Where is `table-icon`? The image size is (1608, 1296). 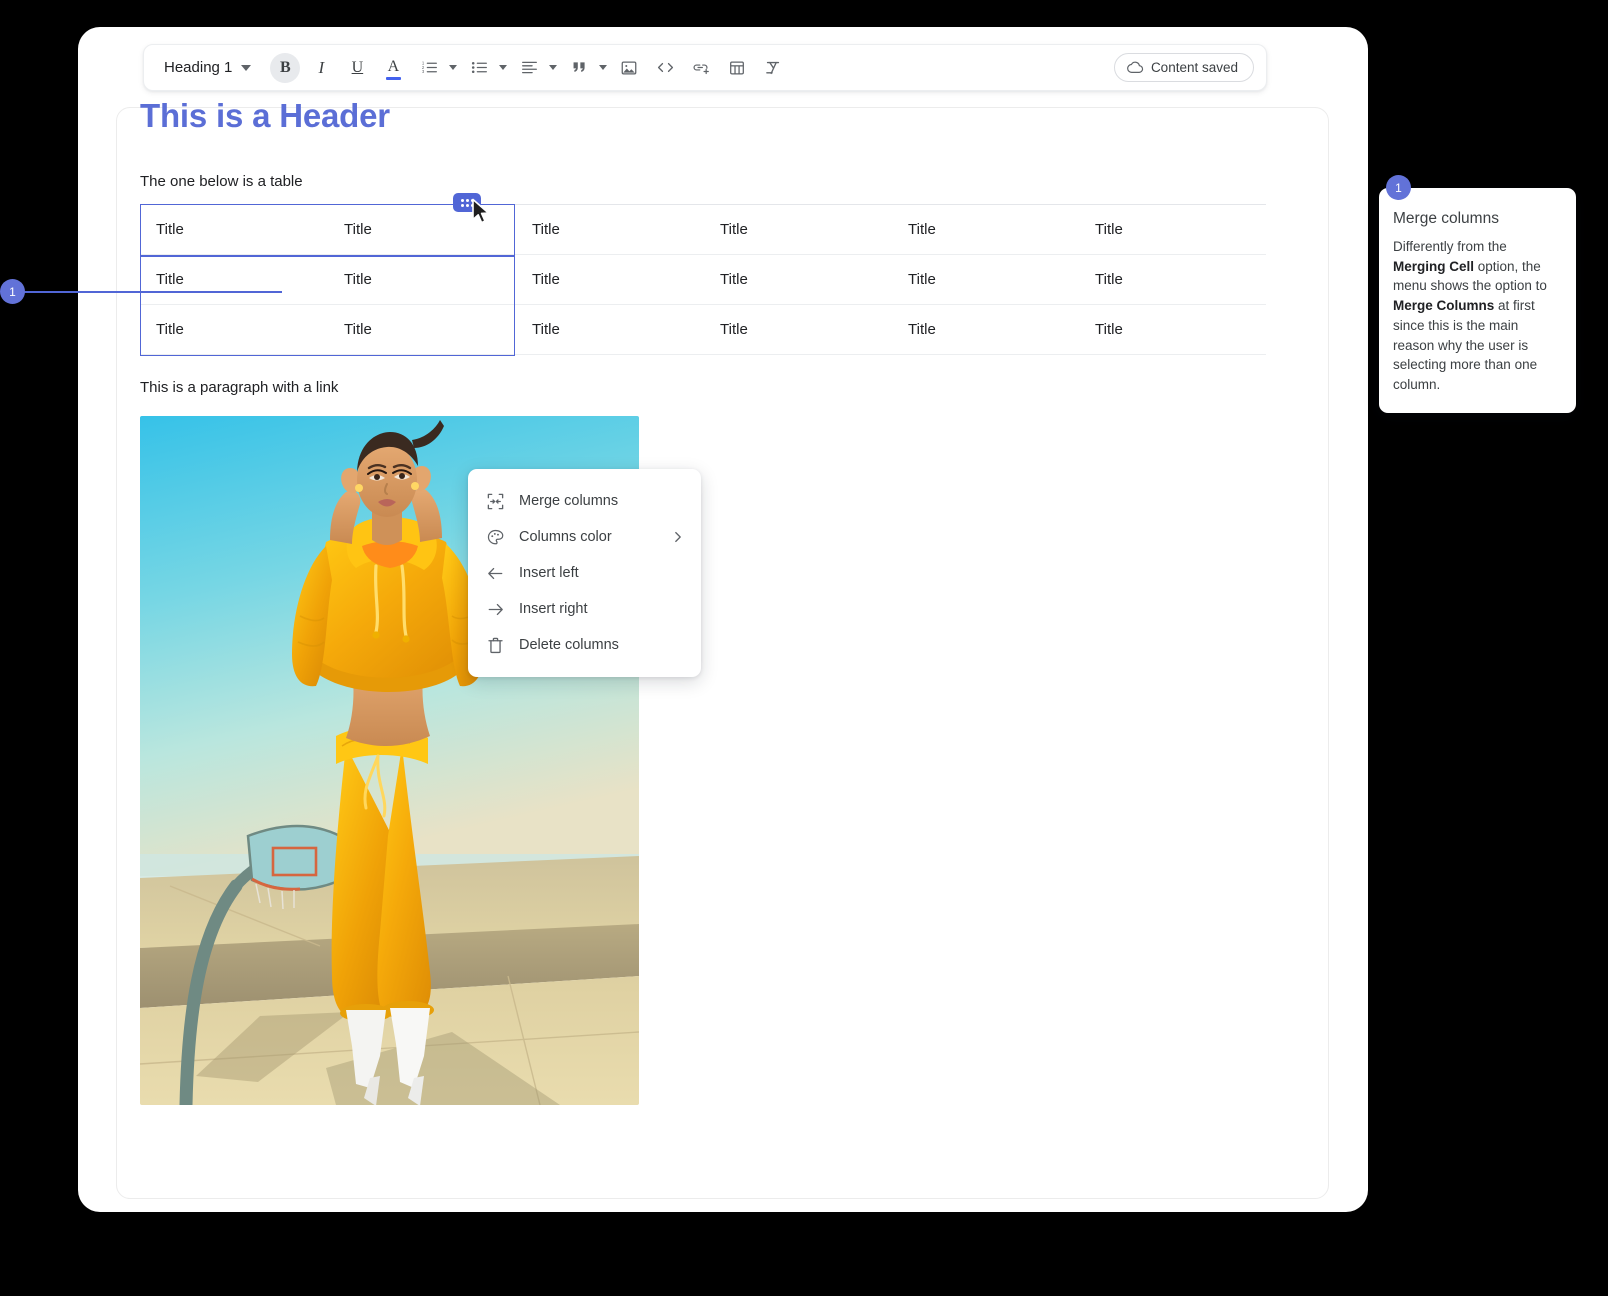
table-icon is located at coordinates (737, 67).